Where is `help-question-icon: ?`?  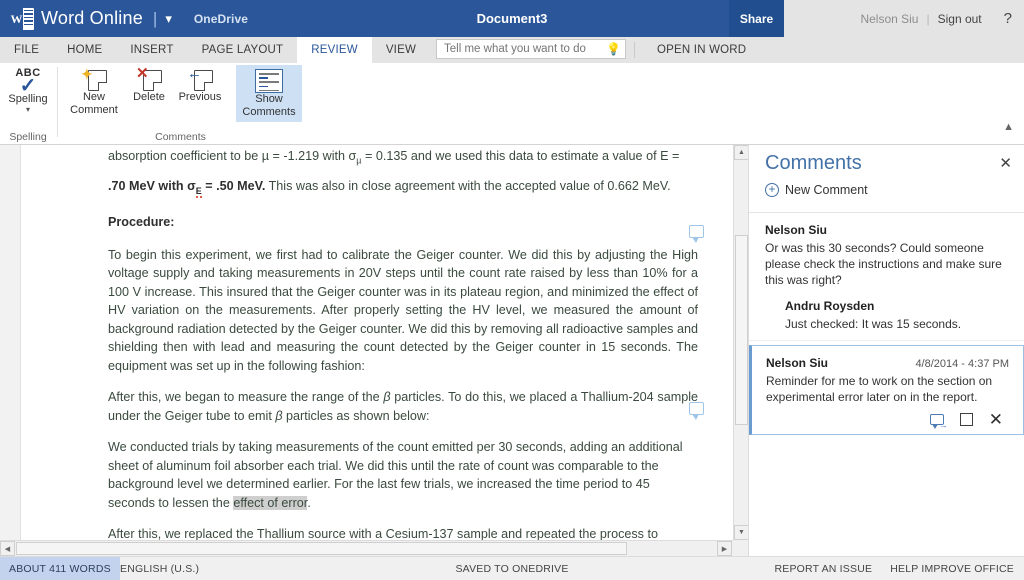 help-question-icon: ? is located at coordinates (1008, 18).